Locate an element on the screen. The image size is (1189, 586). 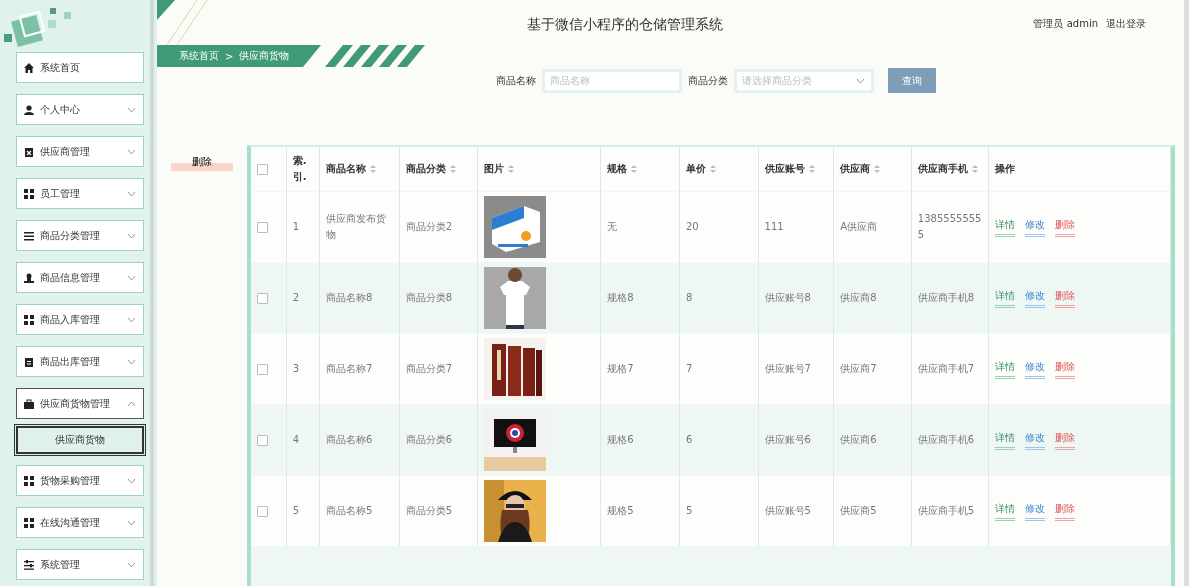
column-header: 规格 is located at coordinates (617, 168).